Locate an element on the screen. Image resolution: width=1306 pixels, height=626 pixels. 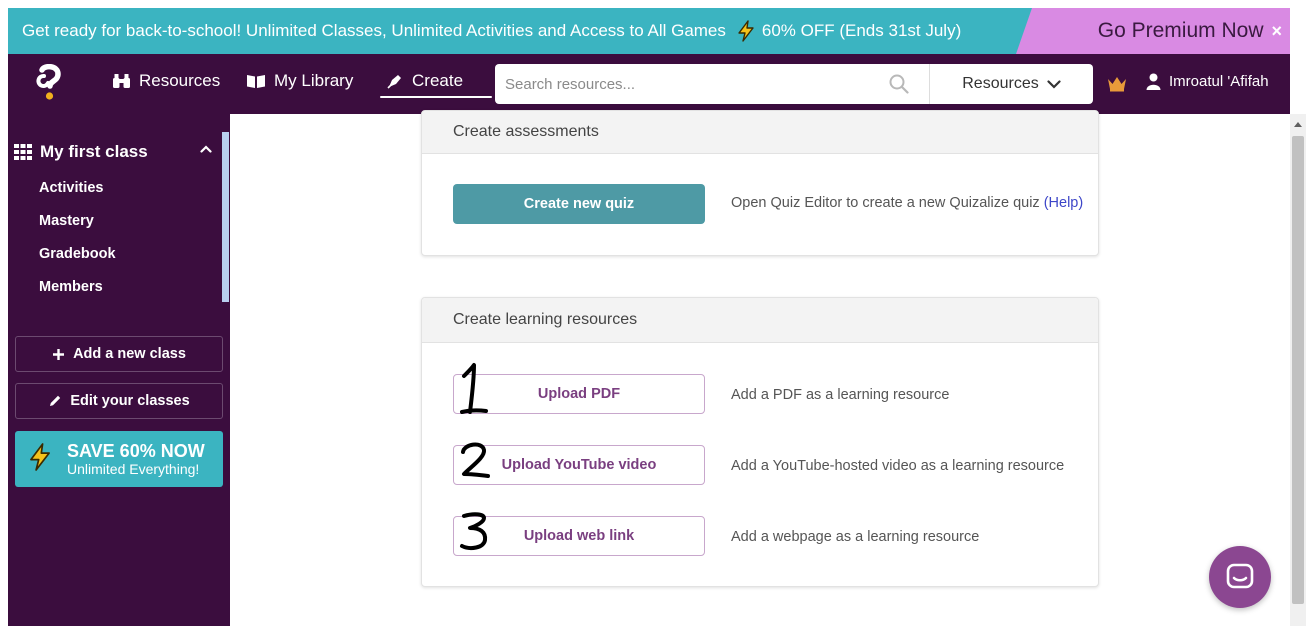
sidebar-item-activities: Activities is located at coordinates (71, 188).